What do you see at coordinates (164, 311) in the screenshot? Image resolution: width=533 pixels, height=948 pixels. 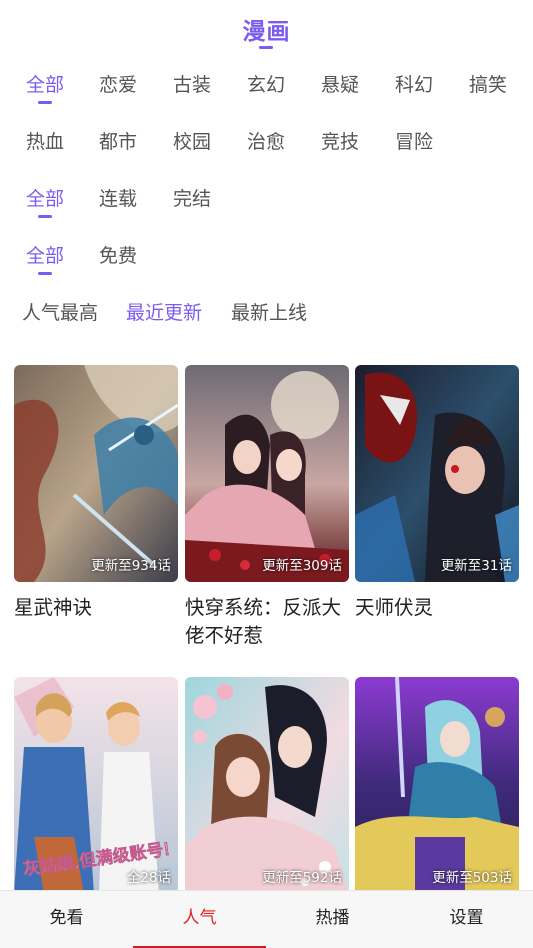 I see `sort-recently-updated: 最近更新` at bounding box center [164, 311].